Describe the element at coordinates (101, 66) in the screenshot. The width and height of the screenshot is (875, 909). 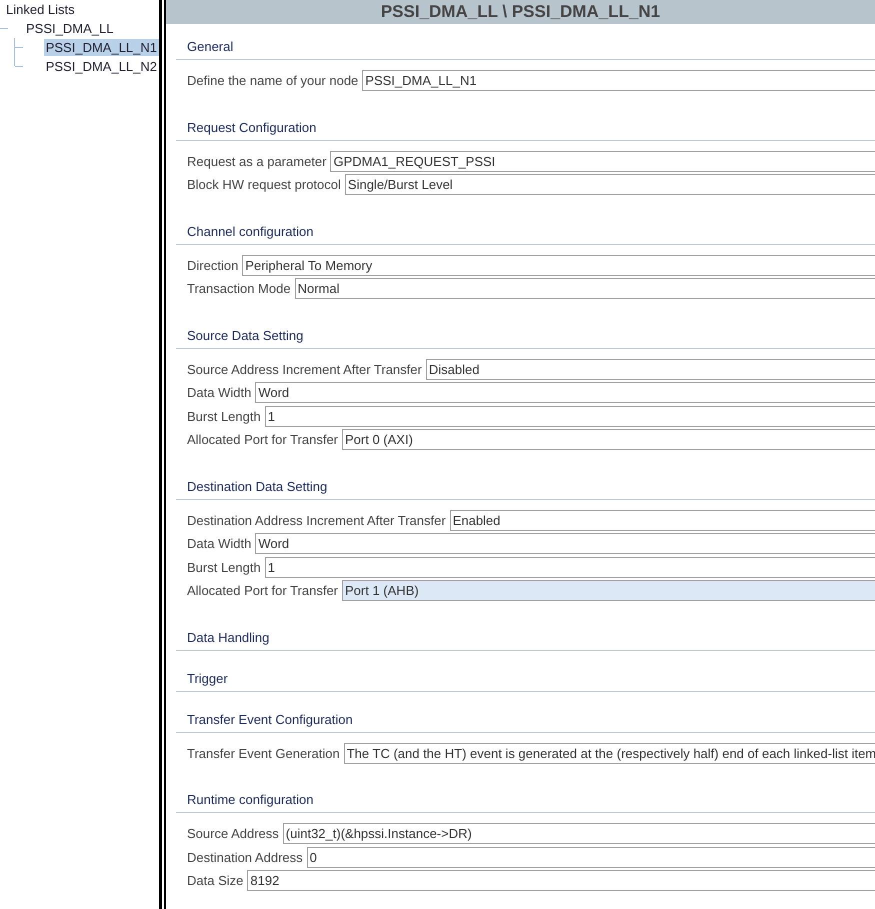
I see `tree-item: PSSI_DMA_LL_N2` at that location.